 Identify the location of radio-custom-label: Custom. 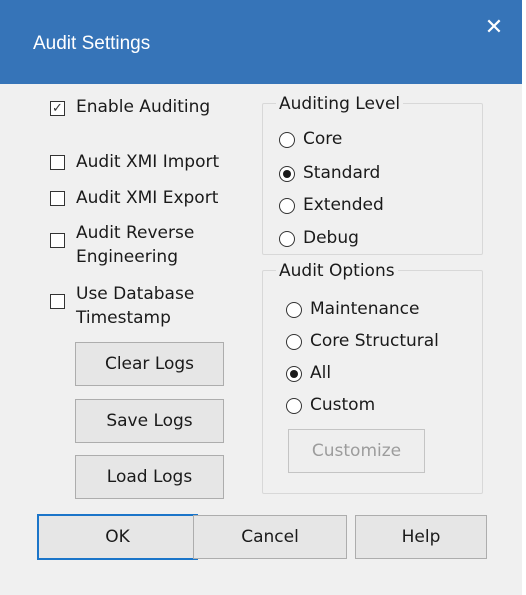
(342, 405).